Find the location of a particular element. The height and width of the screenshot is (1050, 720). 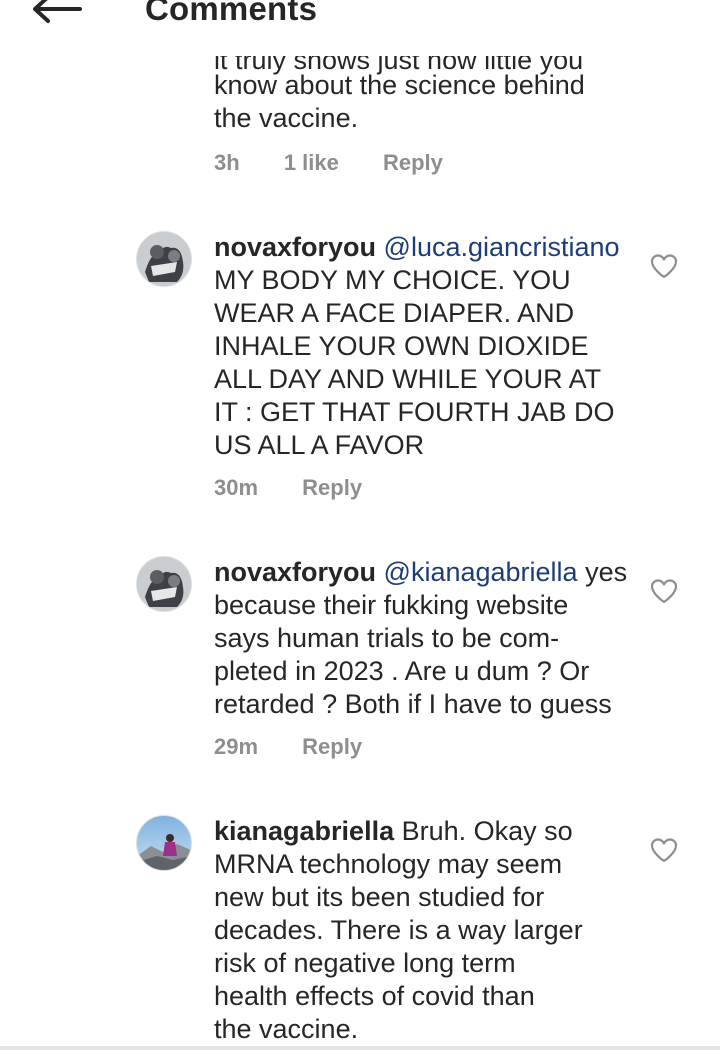

comment-line: MY BODY MY CHOICE. YOU is located at coordinates (392, 280).